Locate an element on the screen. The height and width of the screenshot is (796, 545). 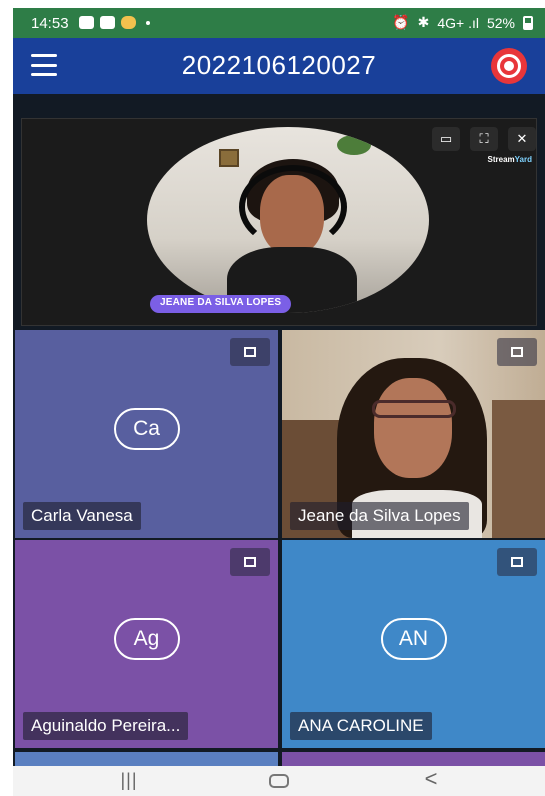
alarm-icon: ⏰ is located at coordinates (401, 22).